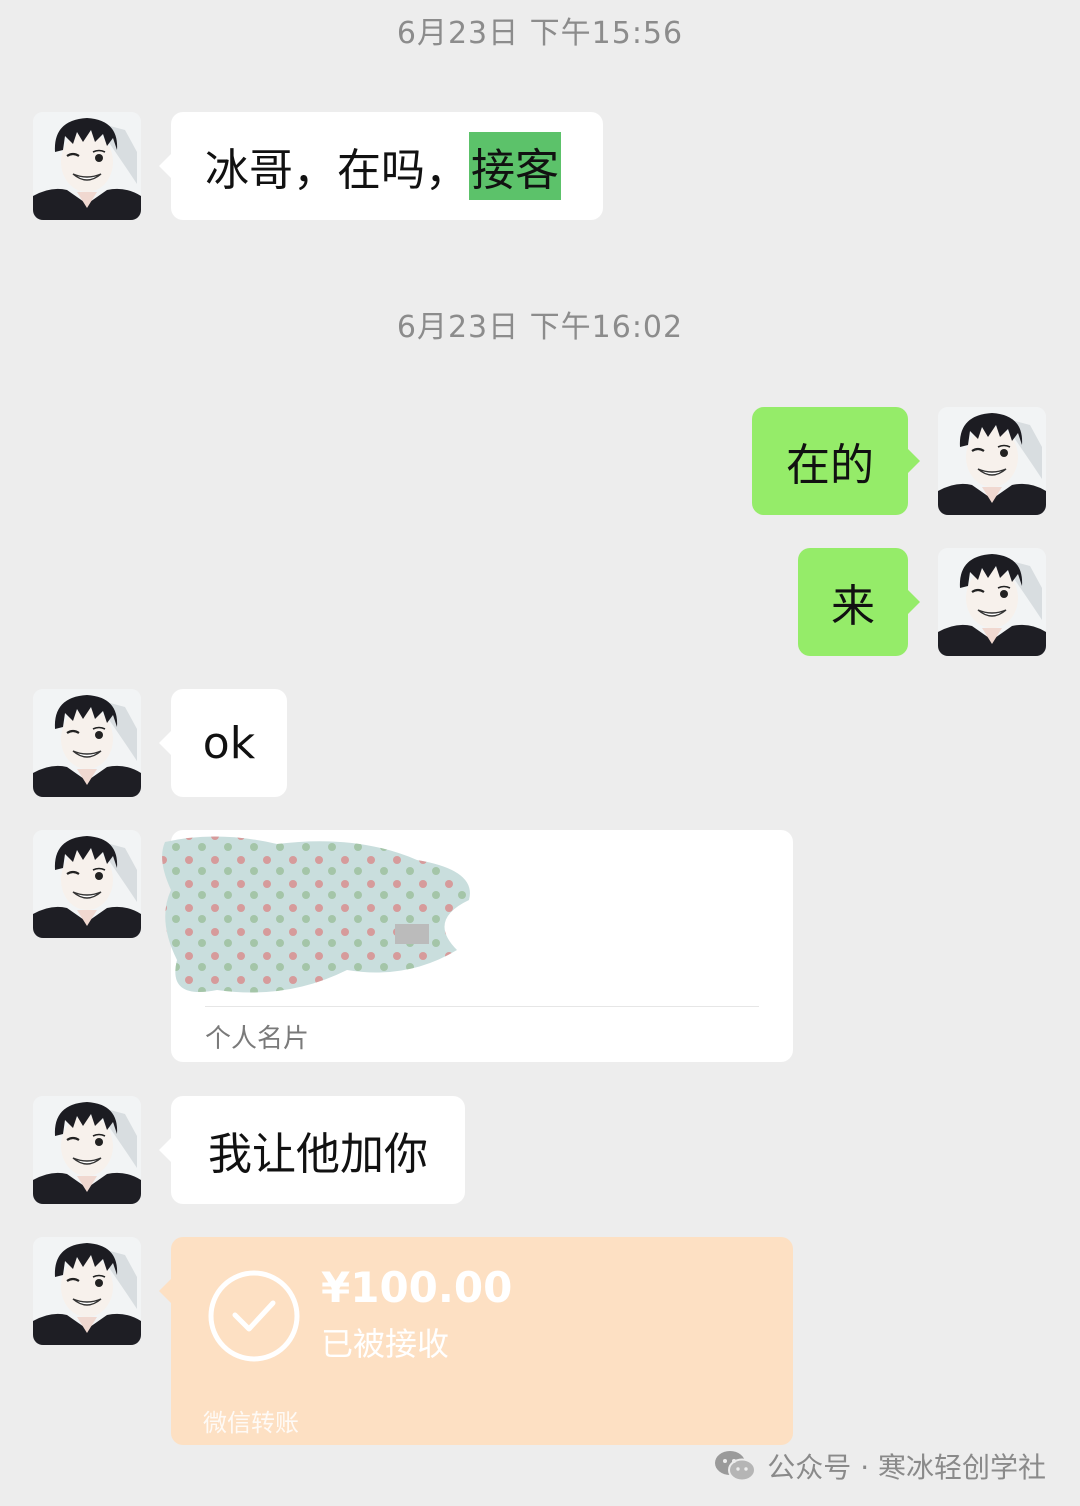 The image size is (1080, 1506). Describe the element at coordinates (254, 1316) in the screenshot. I see `check-circle-icon` at that location.